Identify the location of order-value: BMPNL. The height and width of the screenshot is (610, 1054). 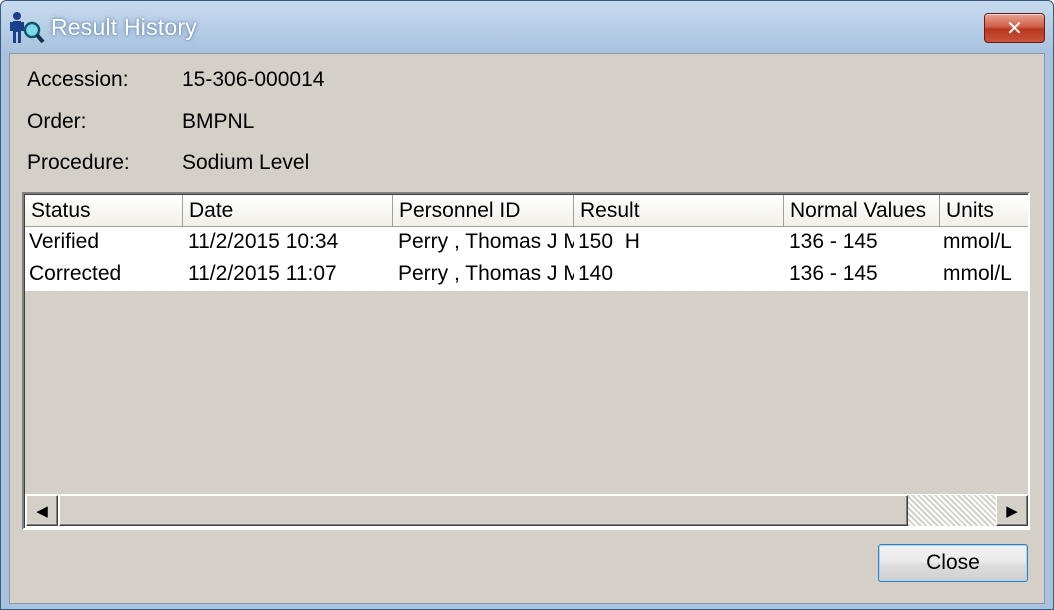
(218, 121).